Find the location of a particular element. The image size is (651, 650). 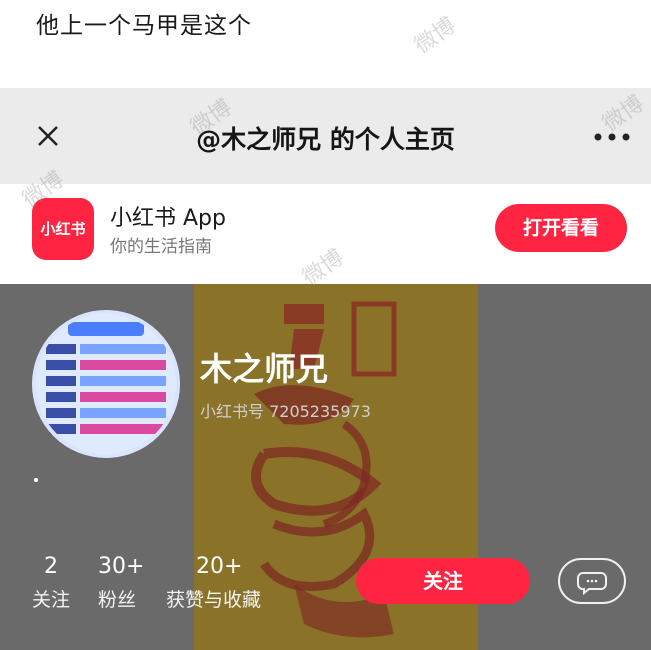

stat-following: 2 关注 is located at coordinates (51, 583).